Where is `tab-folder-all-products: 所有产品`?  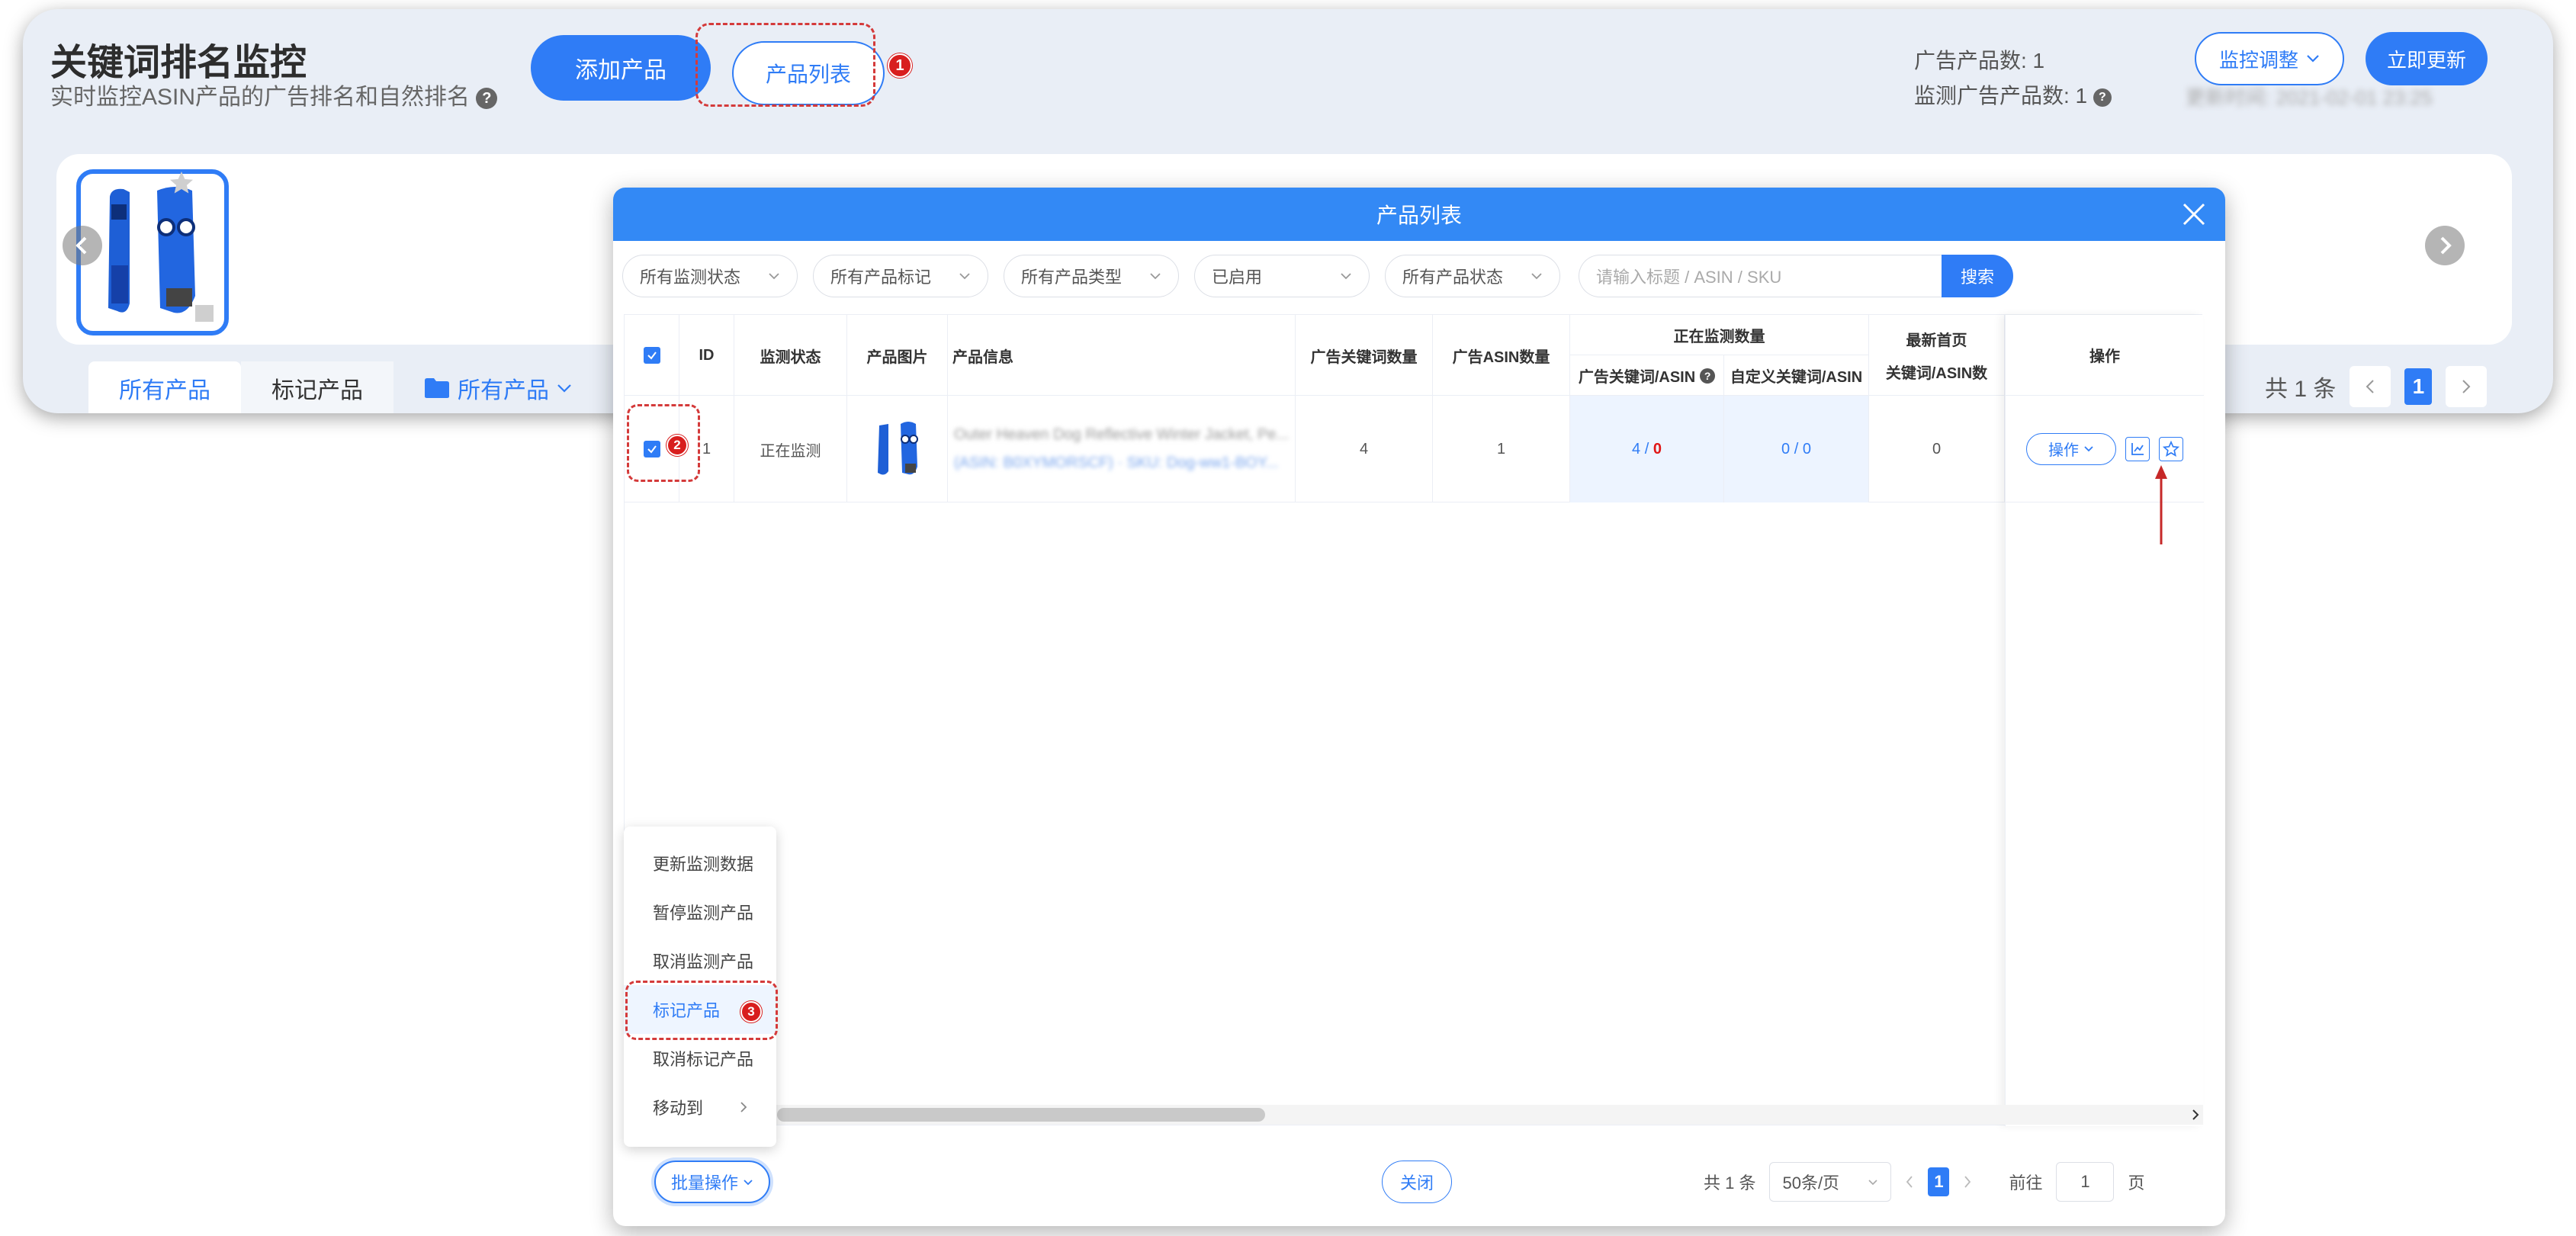 tab-folder-all-products: 所有产品 is located at coordinates (497, 387).